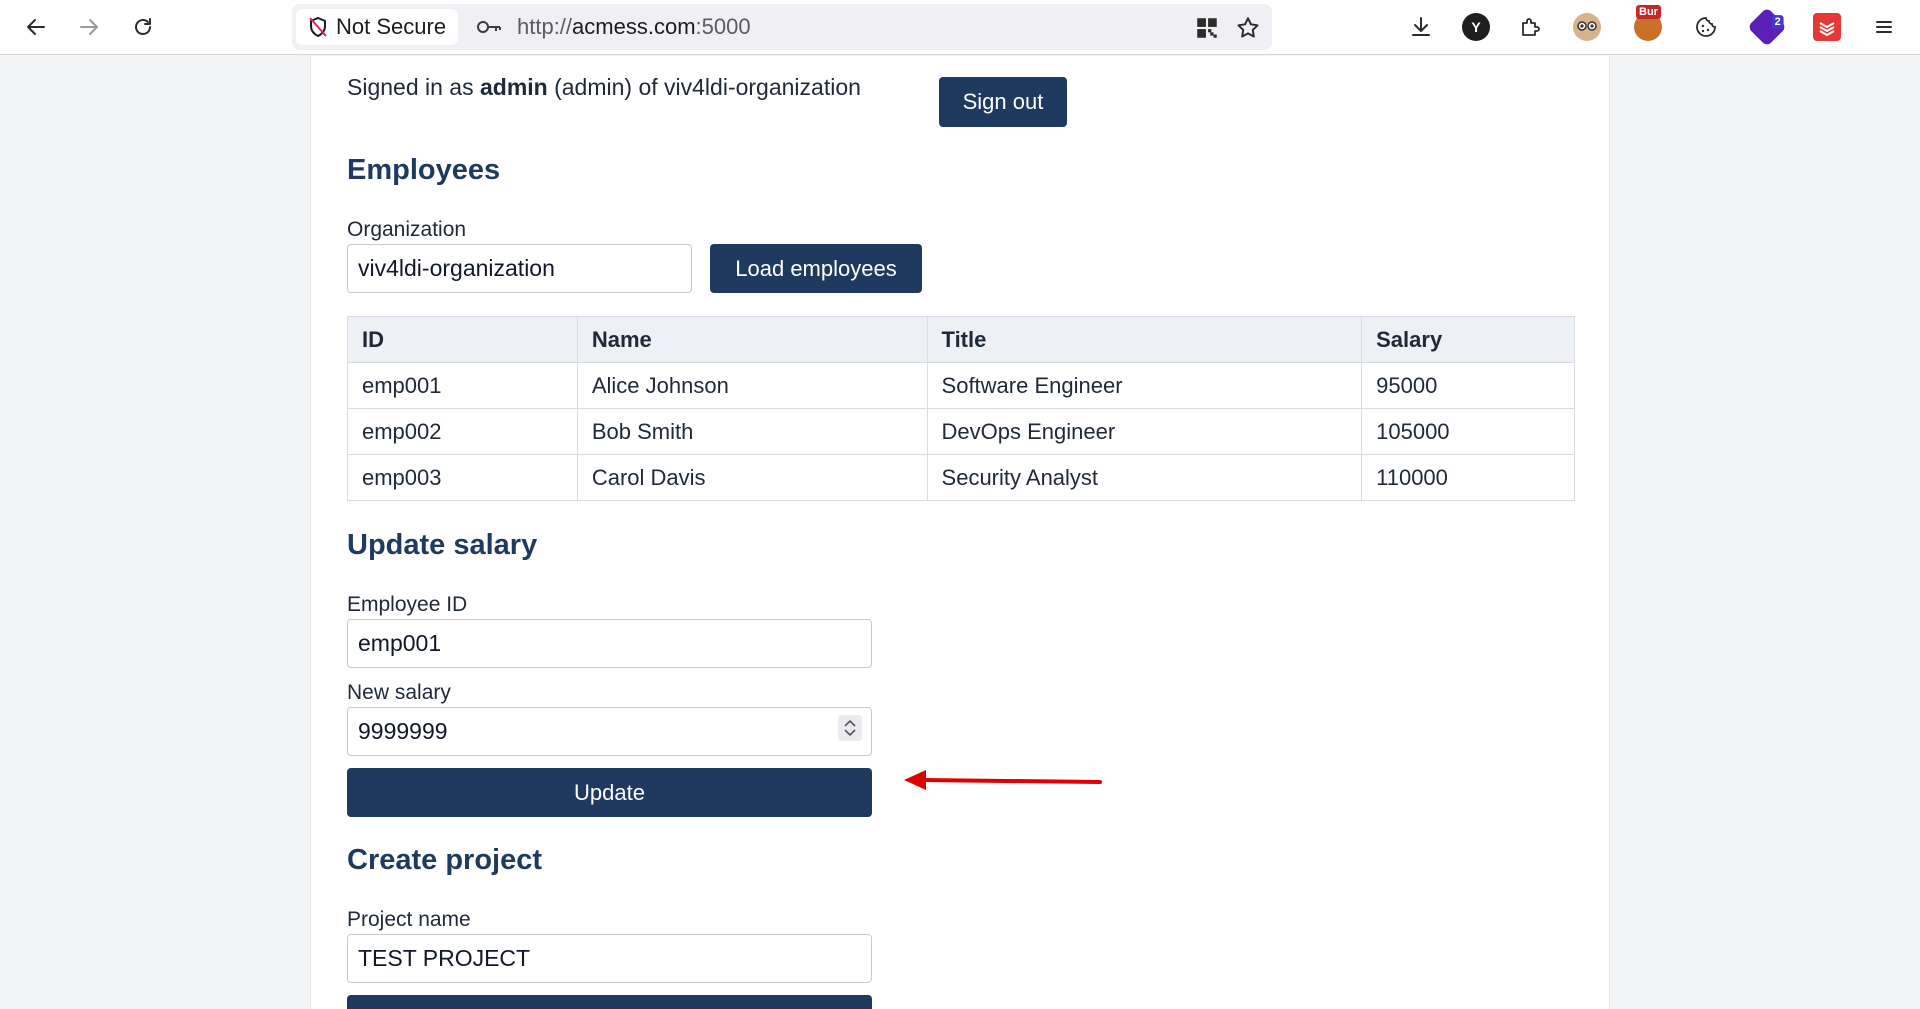 This screenshot has width=1920, height=1009. Describe the element at coordinates (752, 385) in the screenshot. I see `cell-name: Alice Johnson` at that location.